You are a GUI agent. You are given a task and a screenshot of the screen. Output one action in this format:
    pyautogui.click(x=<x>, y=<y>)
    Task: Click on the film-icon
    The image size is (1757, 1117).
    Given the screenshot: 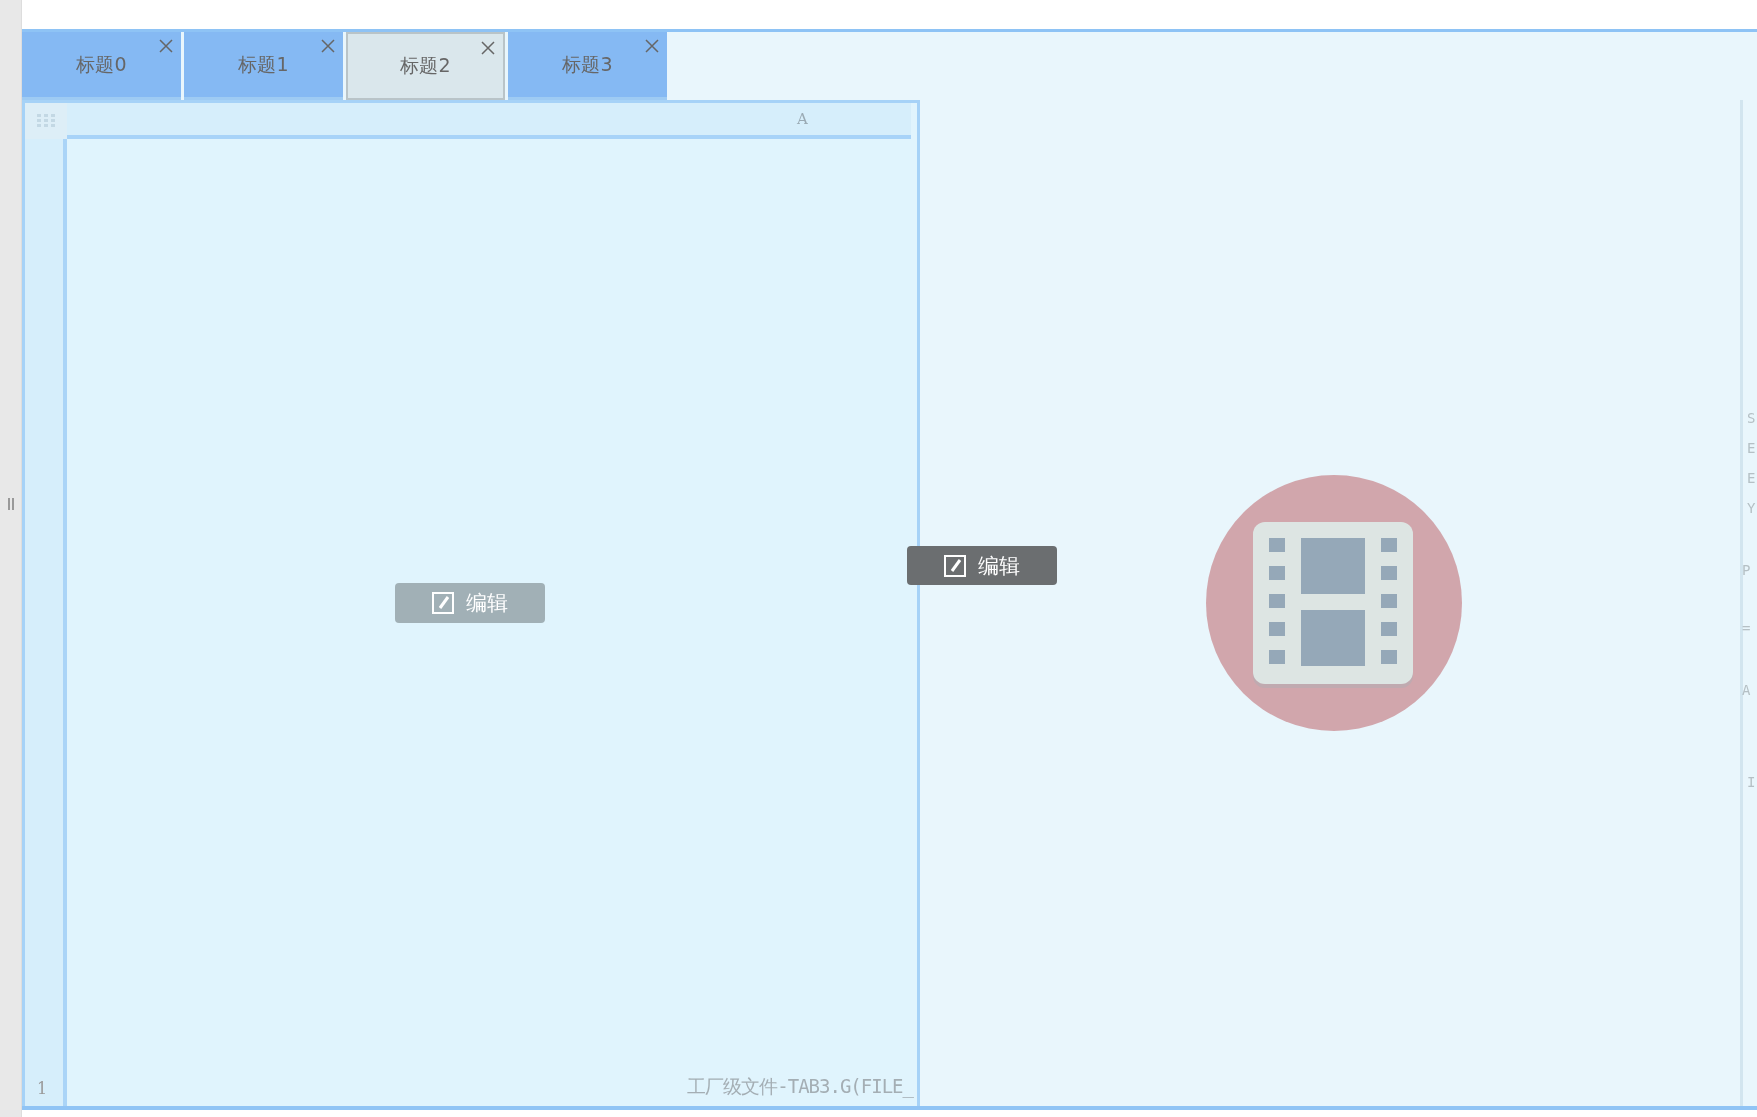 What is the action you would take?
    pyautogui.click(x=1333, y=603)
    